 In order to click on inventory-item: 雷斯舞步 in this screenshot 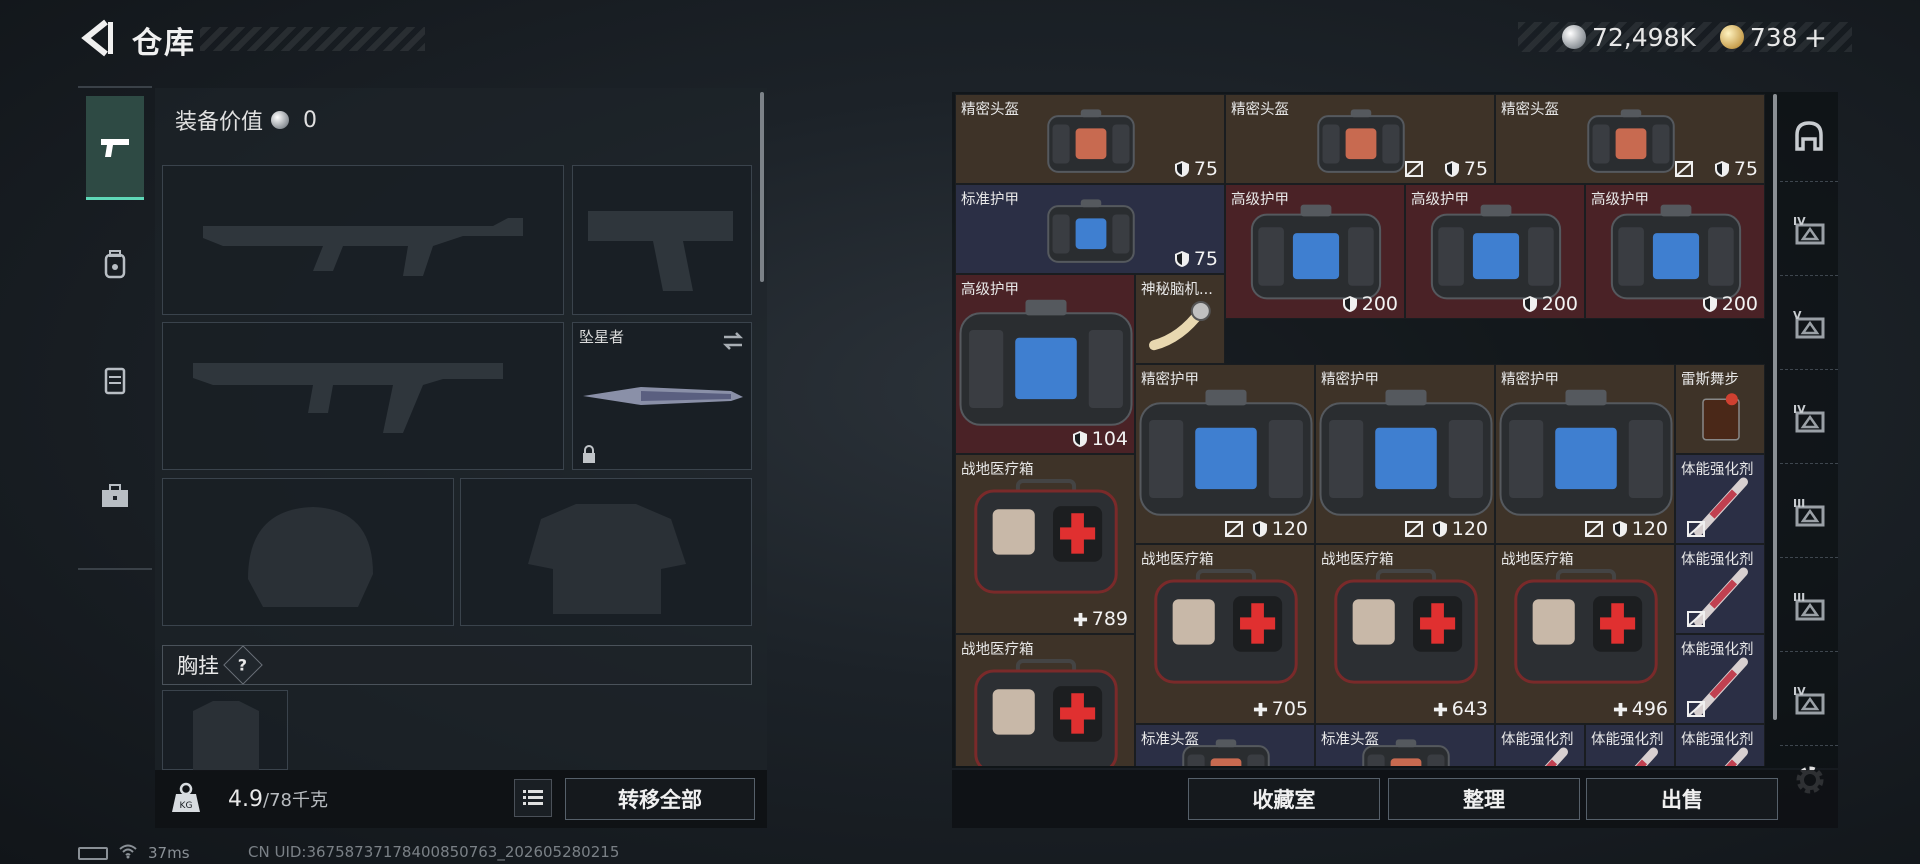, I will do `click(1720, 409)`.